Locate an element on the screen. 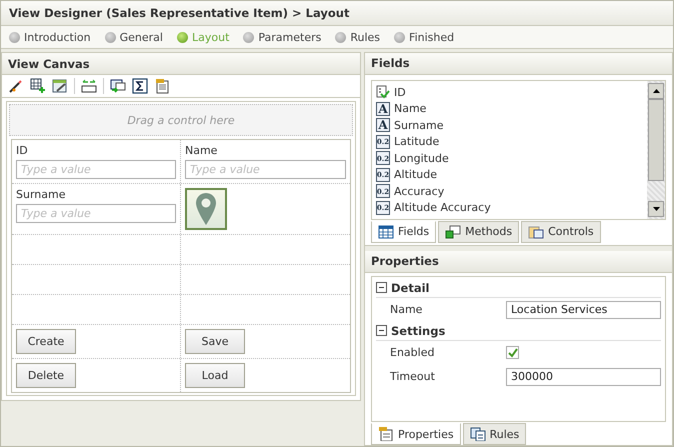 This screenshot has width=674, height=447. field-item: A Surname is located at coordinates (509, 125).